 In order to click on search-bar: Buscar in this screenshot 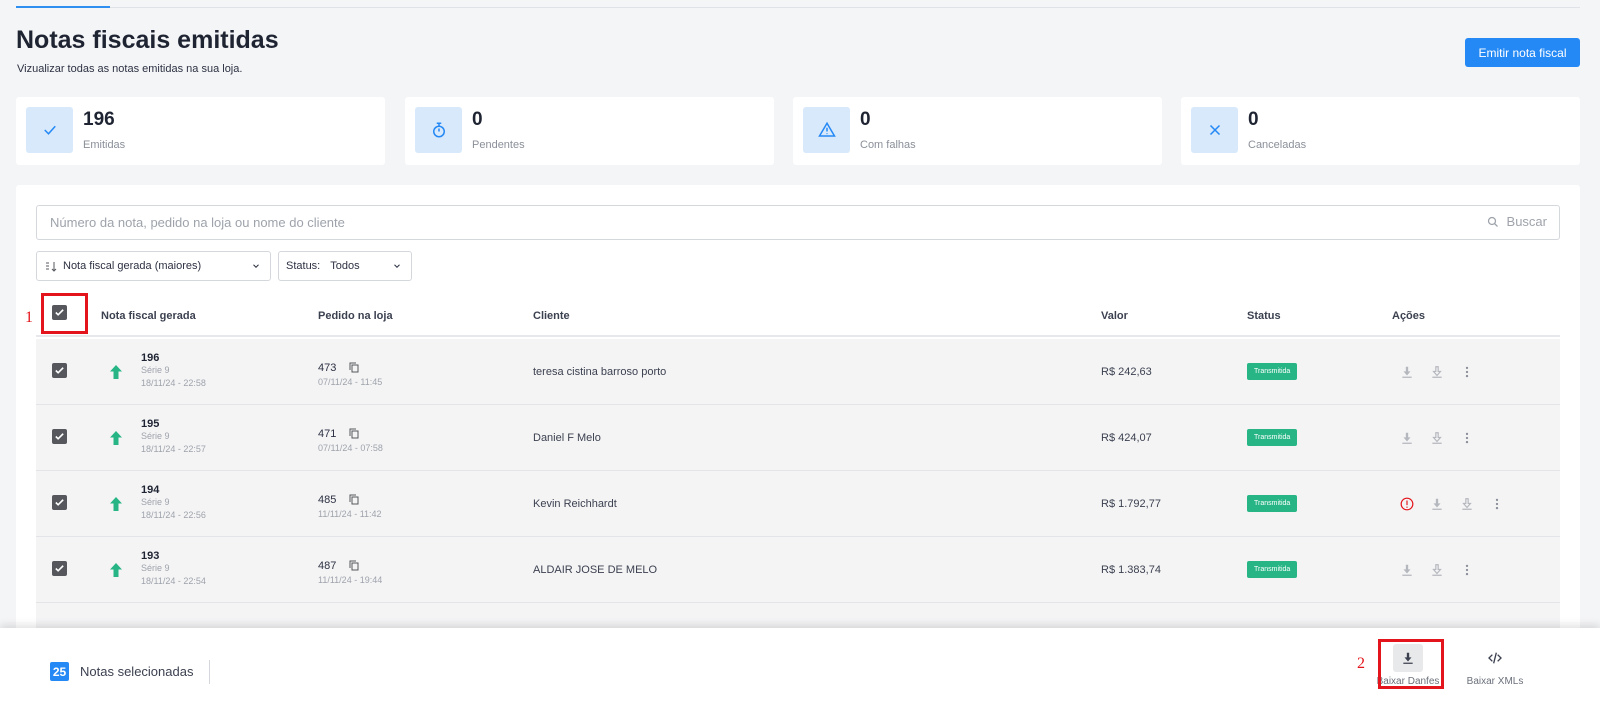, I will do `click(798, 222)`.